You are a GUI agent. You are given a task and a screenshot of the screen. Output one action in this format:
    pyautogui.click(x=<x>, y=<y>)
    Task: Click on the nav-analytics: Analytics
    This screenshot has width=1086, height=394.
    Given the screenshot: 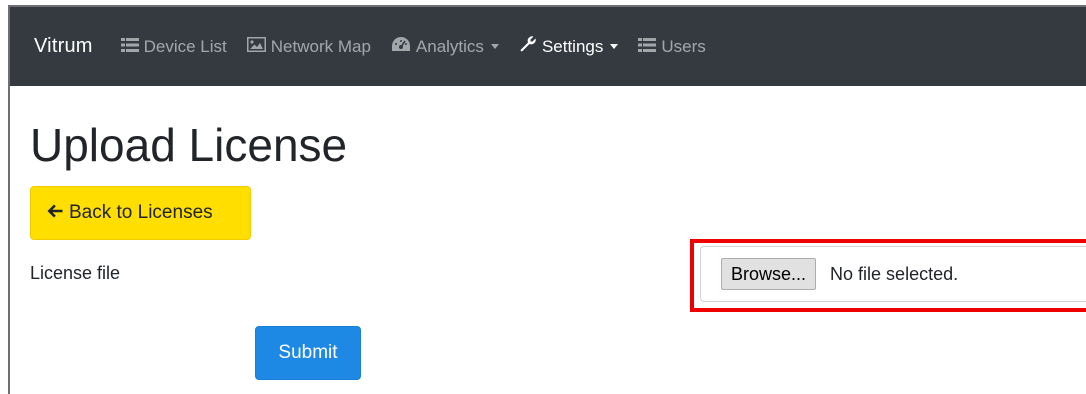 What is the action you would take?
    pyautogui.click(x=445, y=46)
    